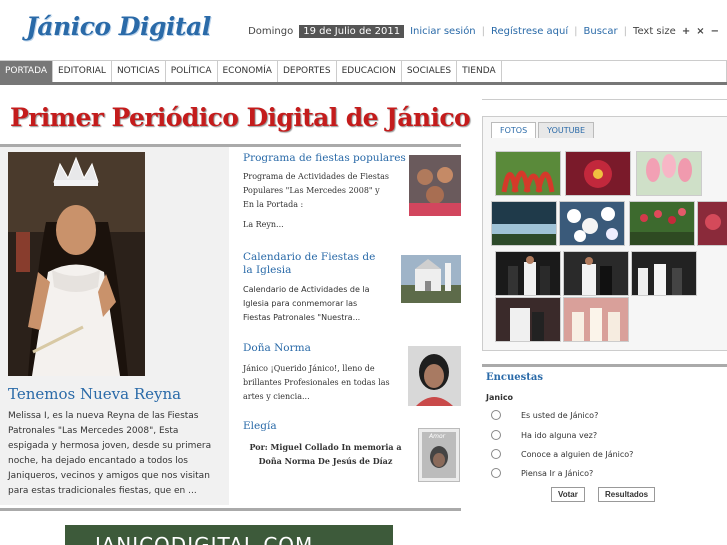  I want to click on register-link: Regístrese aquí, so click(529, 31).